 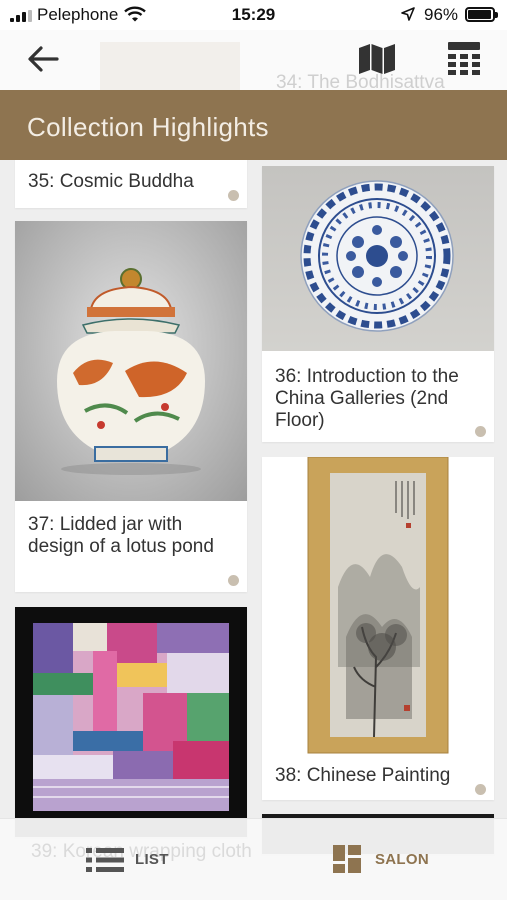 I want to click on jar-illustration, so click(x=131, y=371).